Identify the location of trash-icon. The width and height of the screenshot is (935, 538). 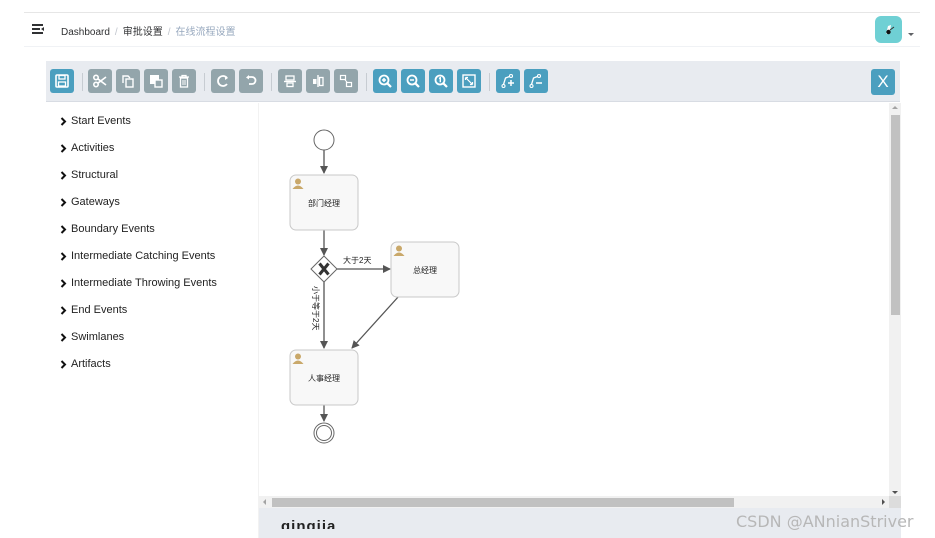
(184, 81).